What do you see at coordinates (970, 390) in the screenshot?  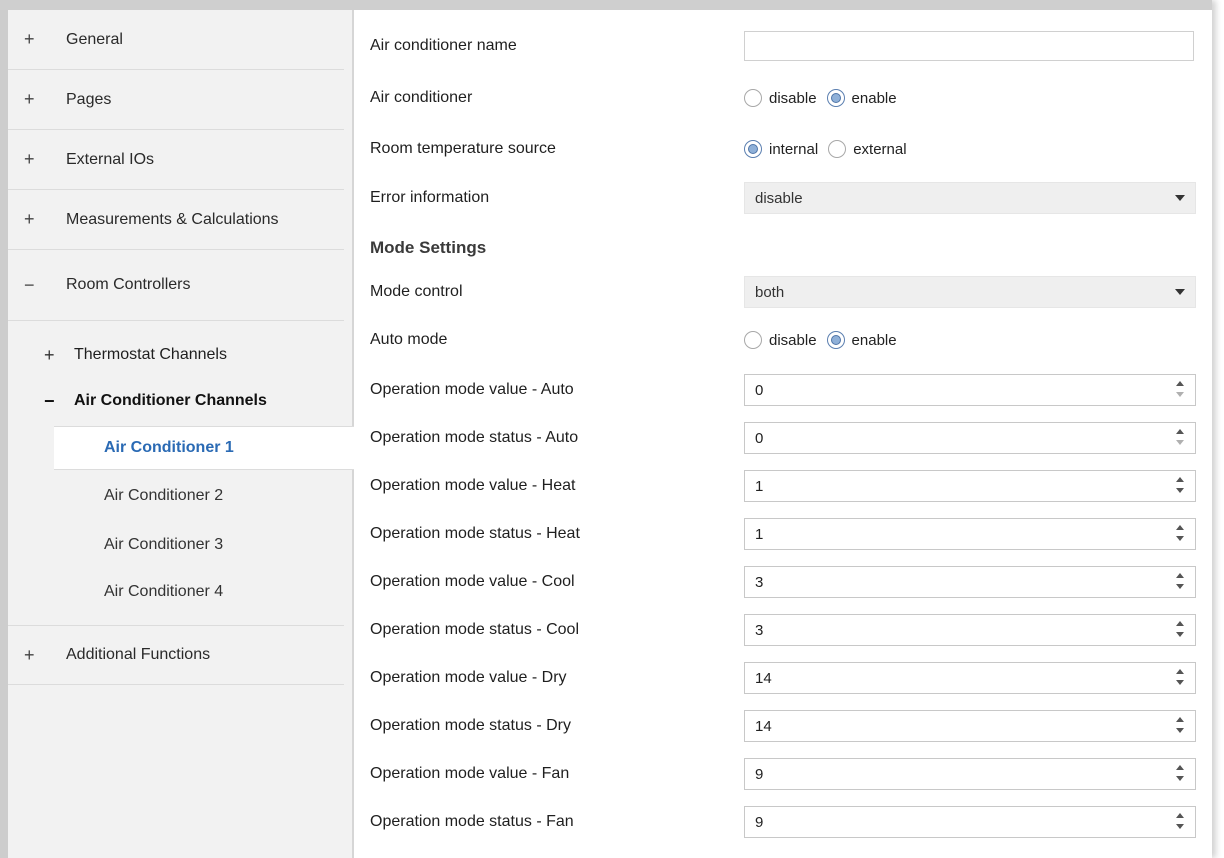 I see `operation-mode-value-auto-spinbox: 0` at bounding box center [970, 390].